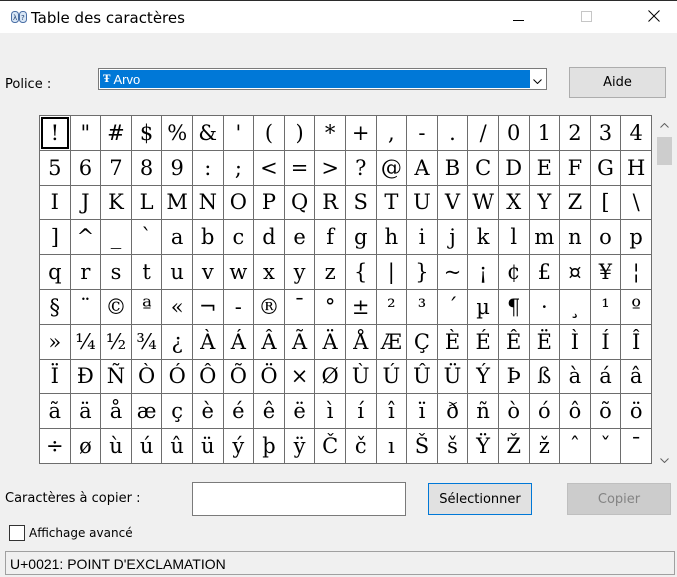  Describe the element at coordinates (299, 272) in the screenshot. I see `char-cell: y` at that location.